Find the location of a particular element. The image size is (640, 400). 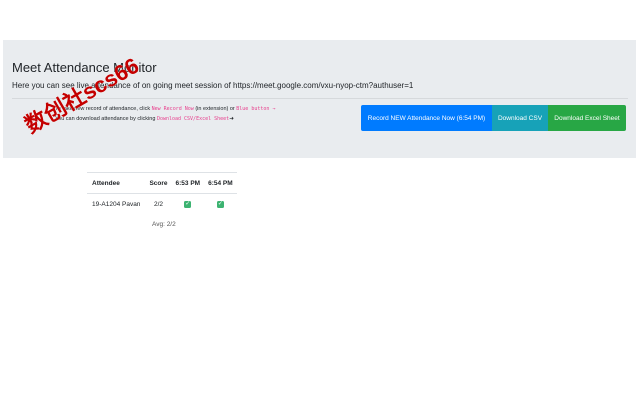

record-instruction-mid: (in extension) or is located at coordinates (215, 109).